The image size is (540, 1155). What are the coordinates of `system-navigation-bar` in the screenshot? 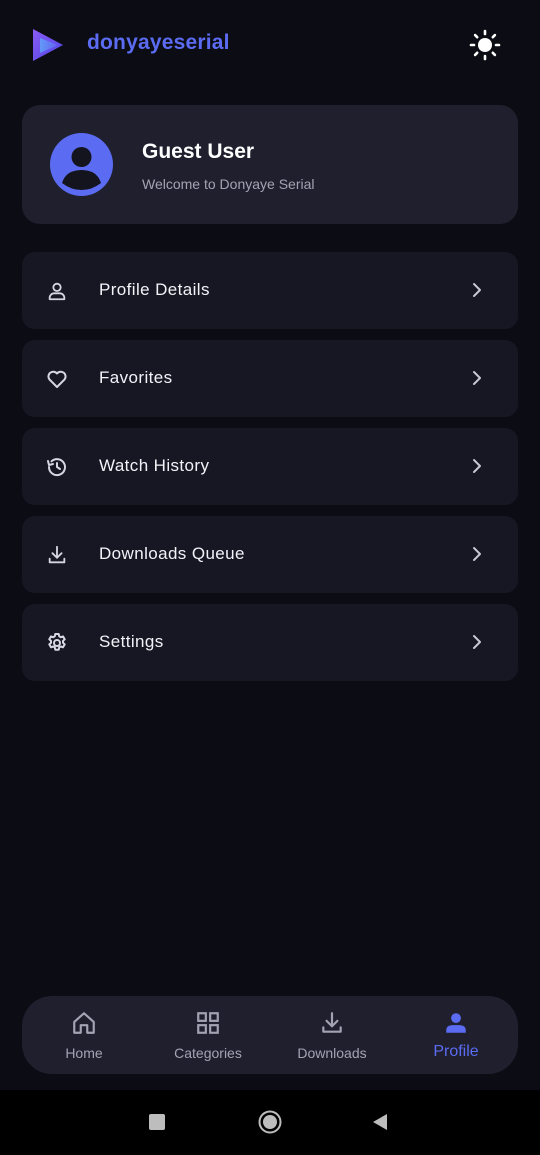 It's located at (270, 1122).